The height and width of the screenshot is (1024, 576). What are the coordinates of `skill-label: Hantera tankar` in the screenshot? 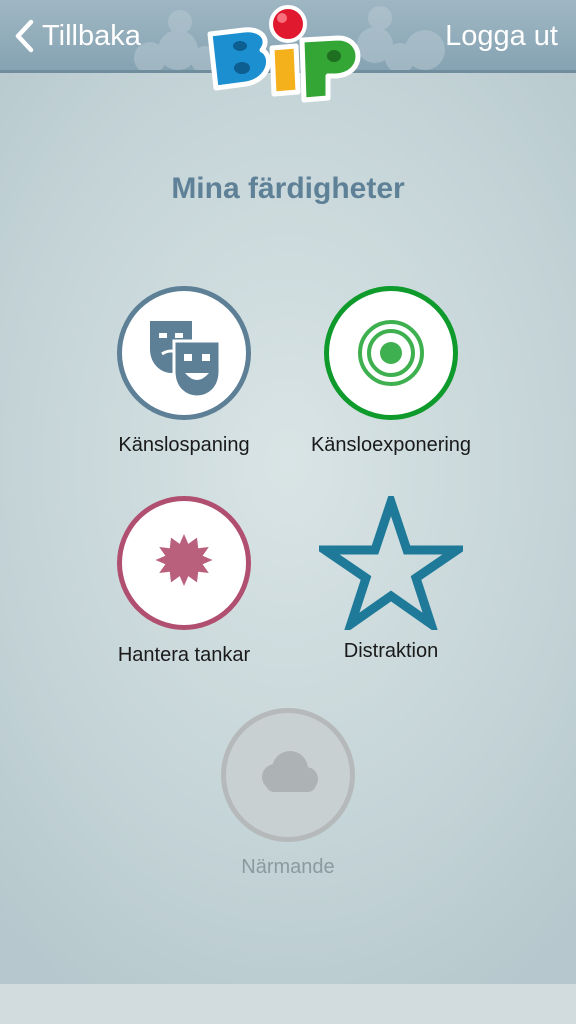 It's located at (184, 655).